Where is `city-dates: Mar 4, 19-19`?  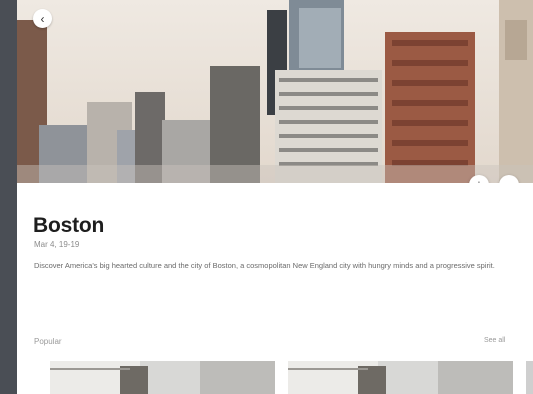 city-dates: Mar 4, 19-19 is located at coordinates (57, 244).